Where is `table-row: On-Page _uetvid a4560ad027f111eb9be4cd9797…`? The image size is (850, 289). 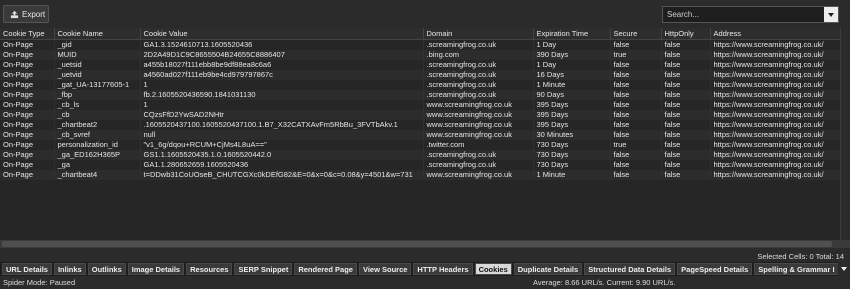 table-row: On-Page _uetvid a4560ad027f111eb9be4cd9797… is located at coordinates (420, 75).